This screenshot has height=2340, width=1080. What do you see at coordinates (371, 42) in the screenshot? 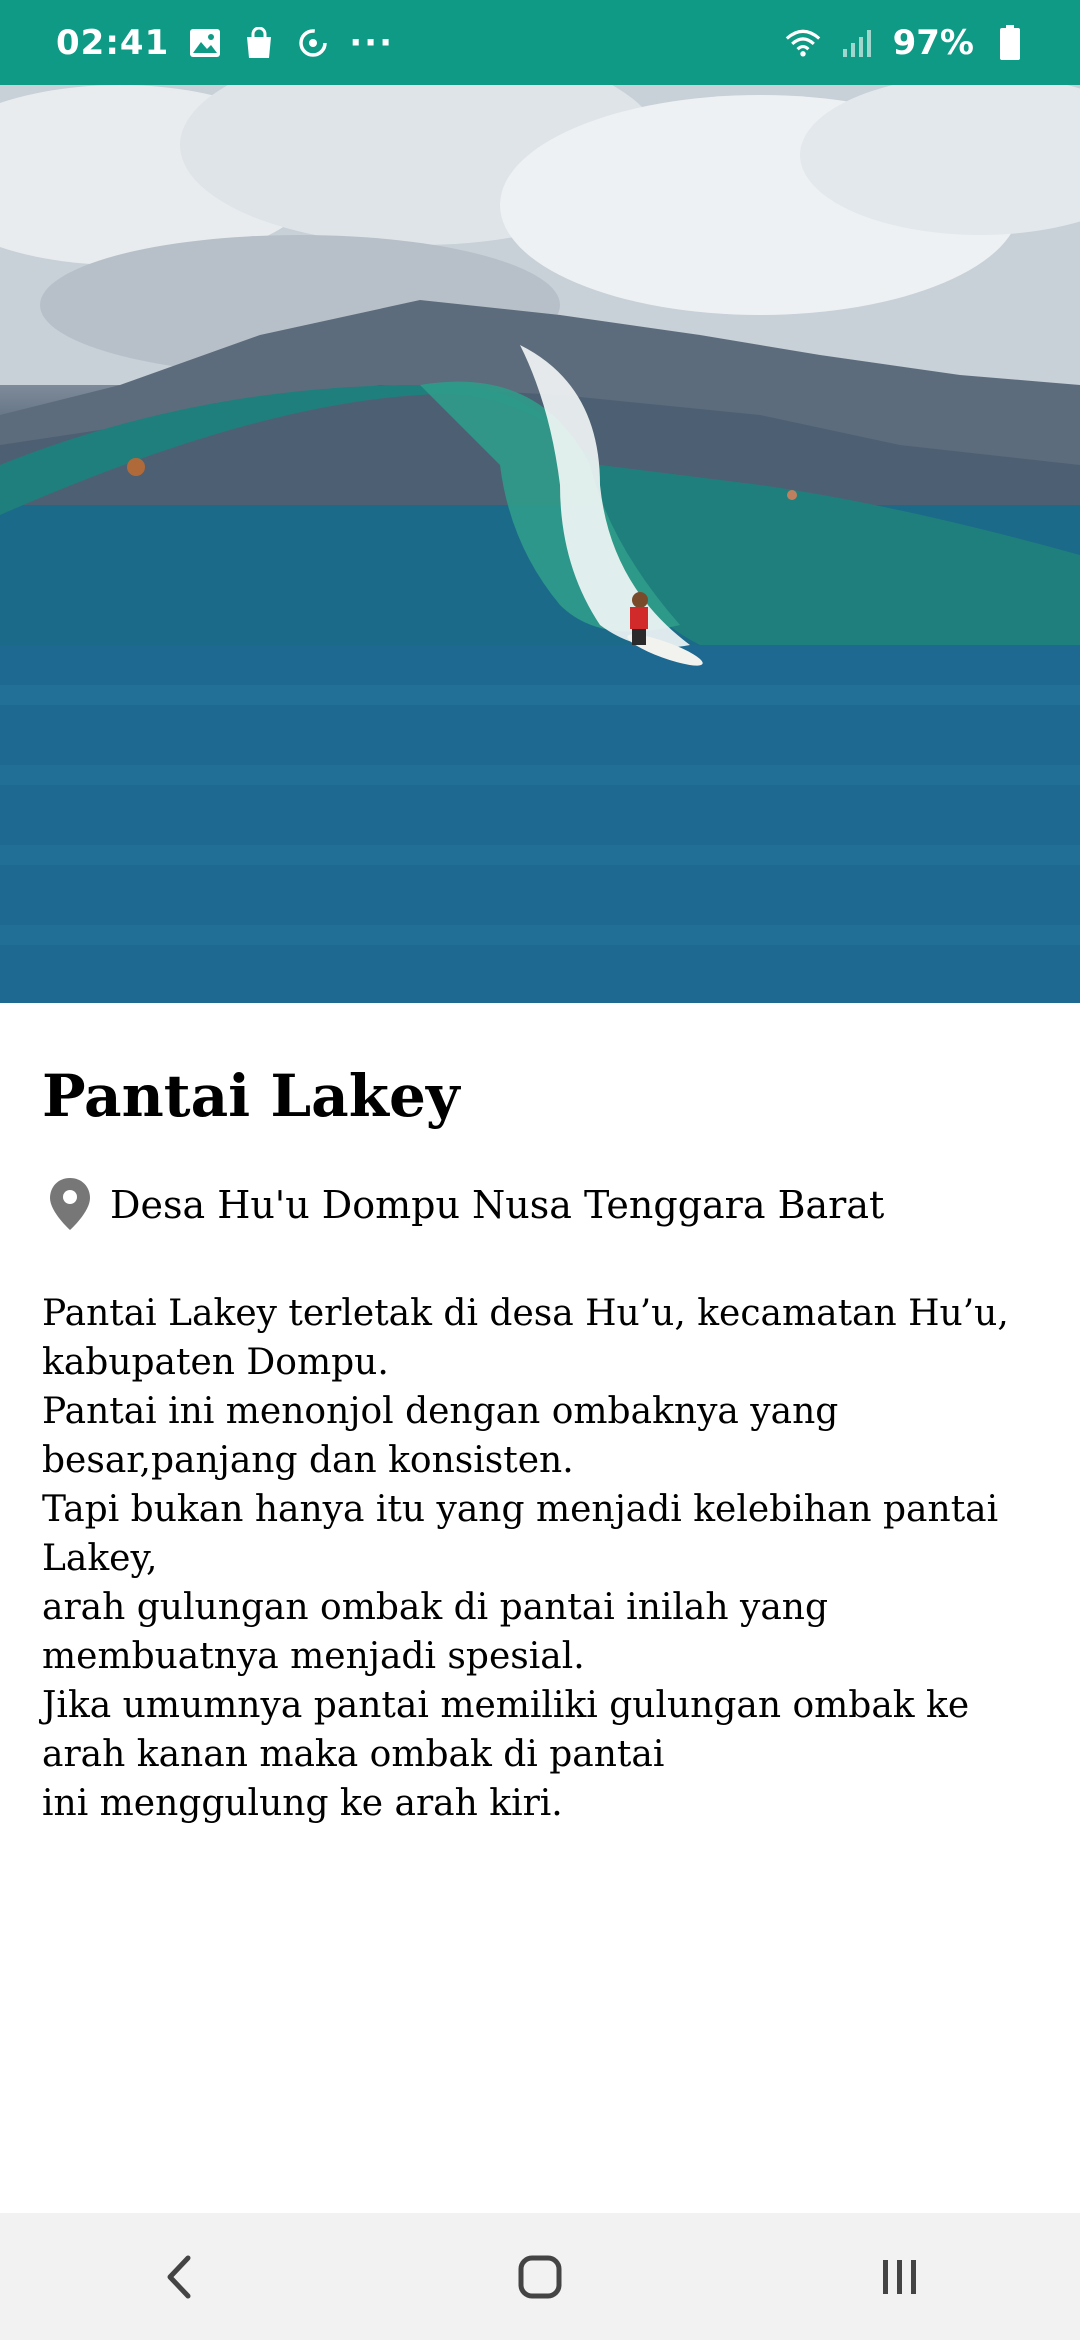
I see `overflow-dots: ···` at bounding box center [371, 42].